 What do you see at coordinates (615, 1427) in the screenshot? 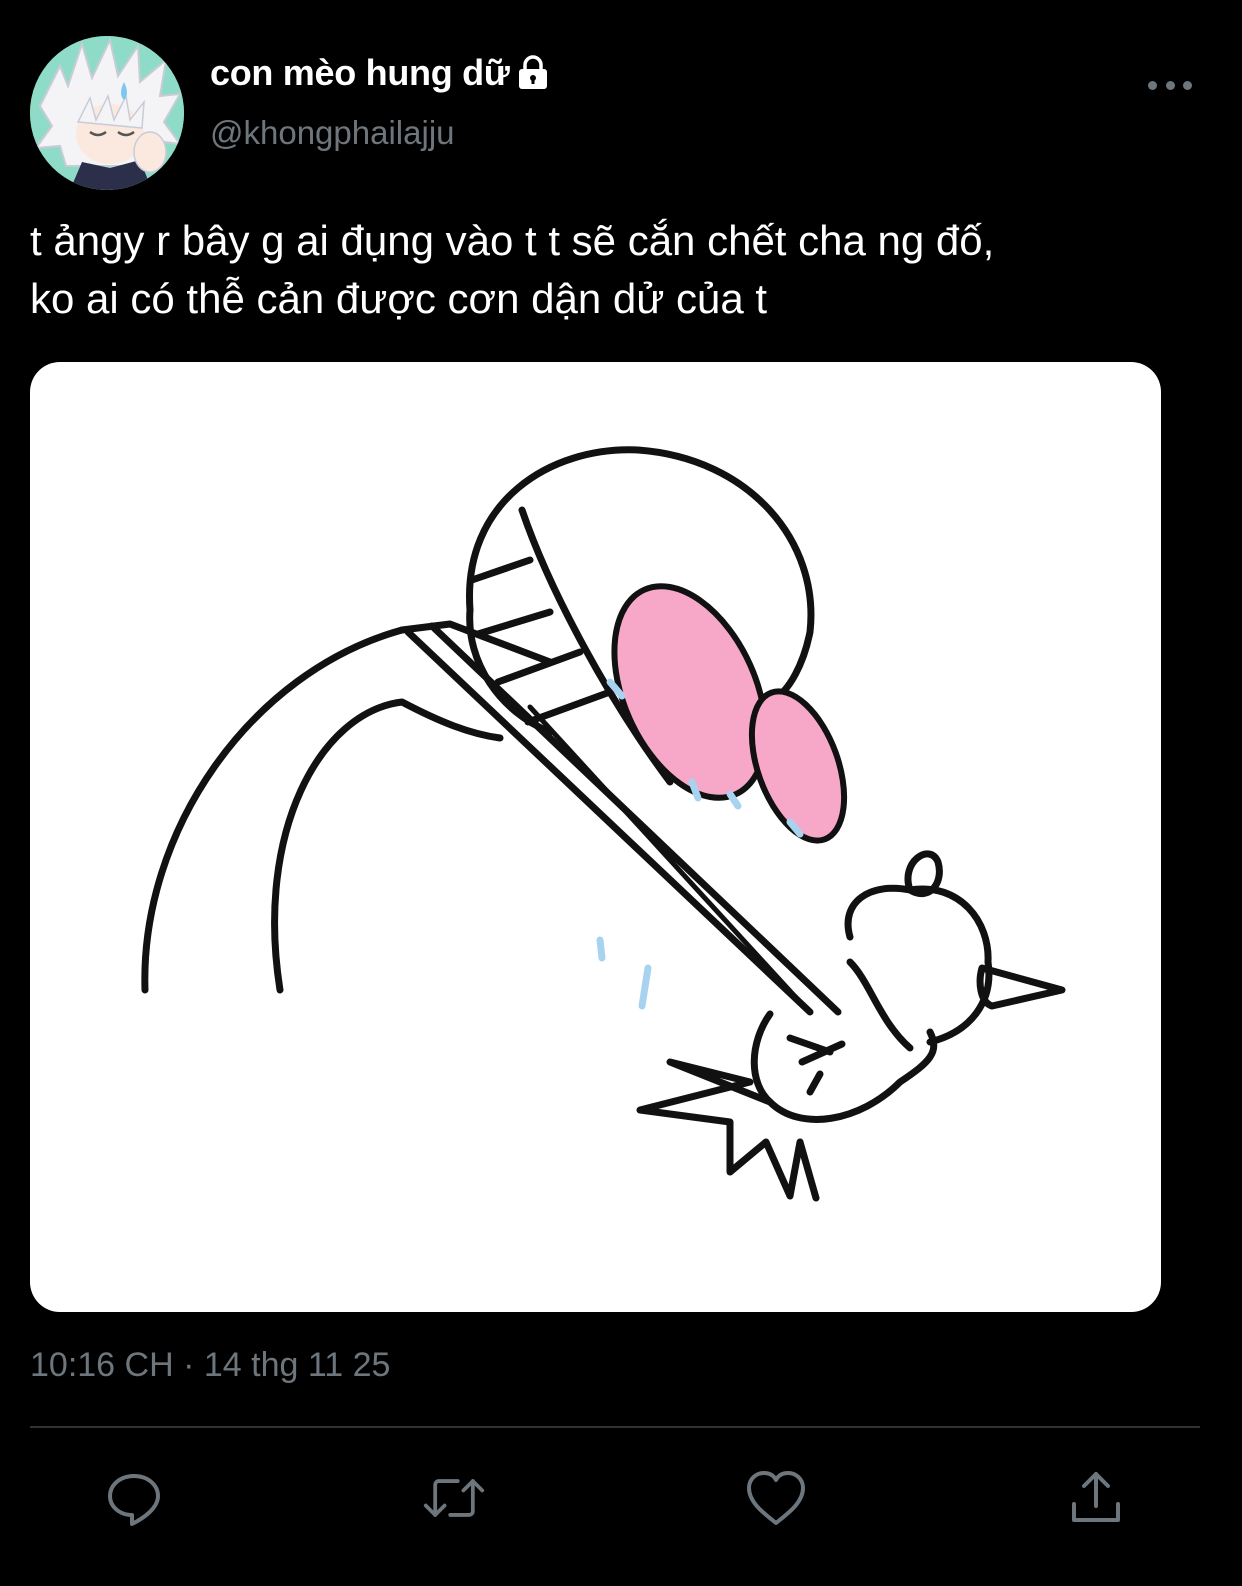
I see `divider` at bounding box center [615, 1427].